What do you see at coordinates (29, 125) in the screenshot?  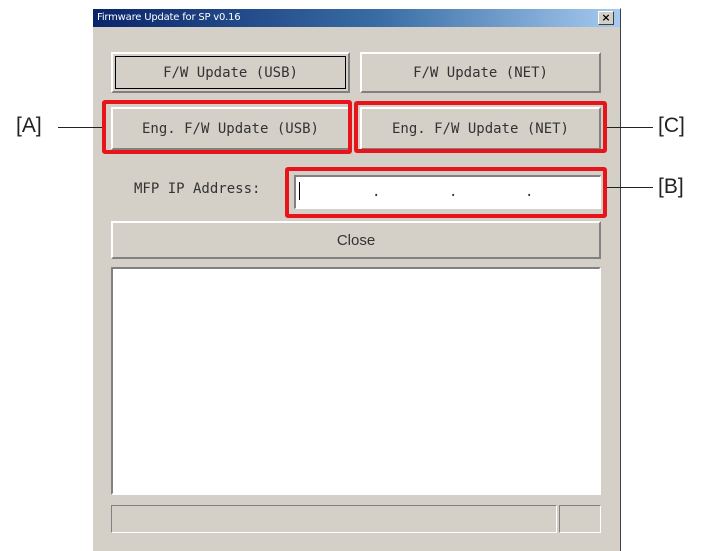 I see `callout-a-label: [A]` at bounding box center [29, 125].